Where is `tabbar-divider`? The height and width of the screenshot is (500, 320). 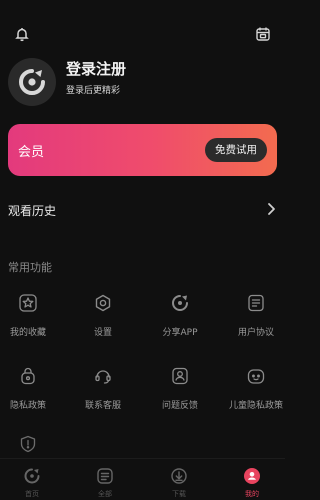
tabbar-divider is located at coordinates (142, 458).